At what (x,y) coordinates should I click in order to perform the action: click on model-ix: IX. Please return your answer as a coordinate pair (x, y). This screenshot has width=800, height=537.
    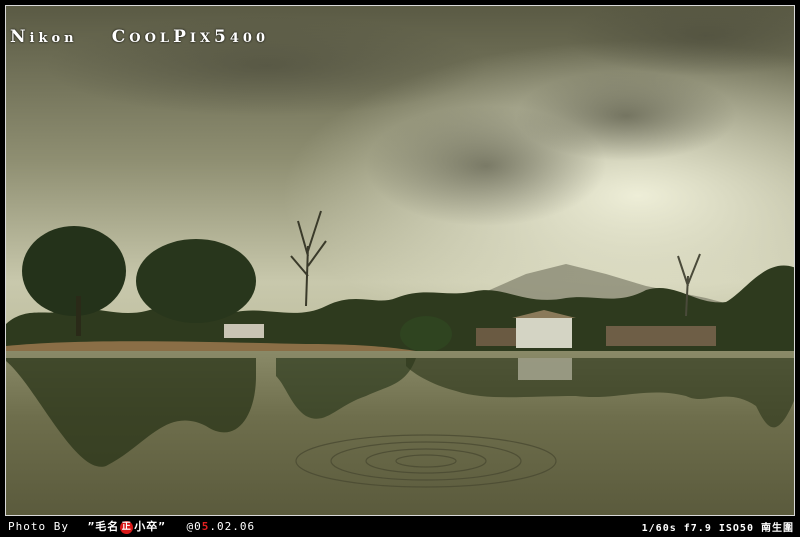
    Looking at the image, I should click on (202, 38).